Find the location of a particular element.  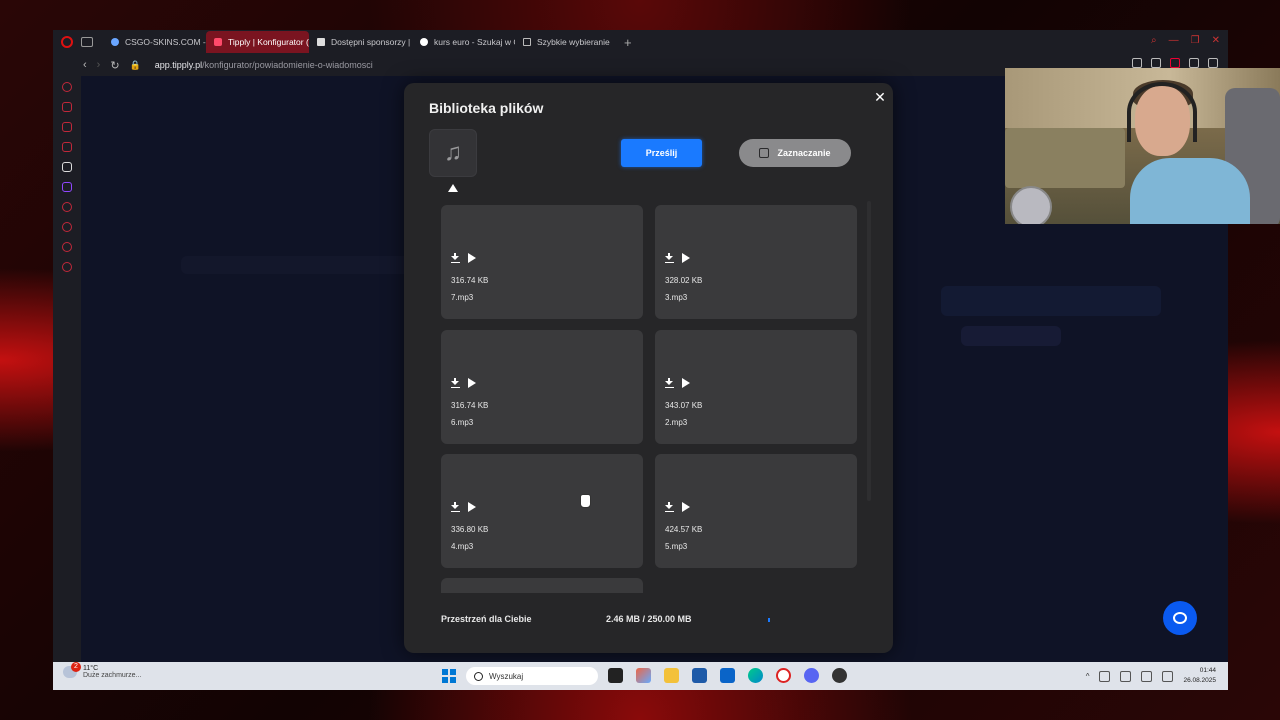

aria-icon is located at coordinates (67, 167).